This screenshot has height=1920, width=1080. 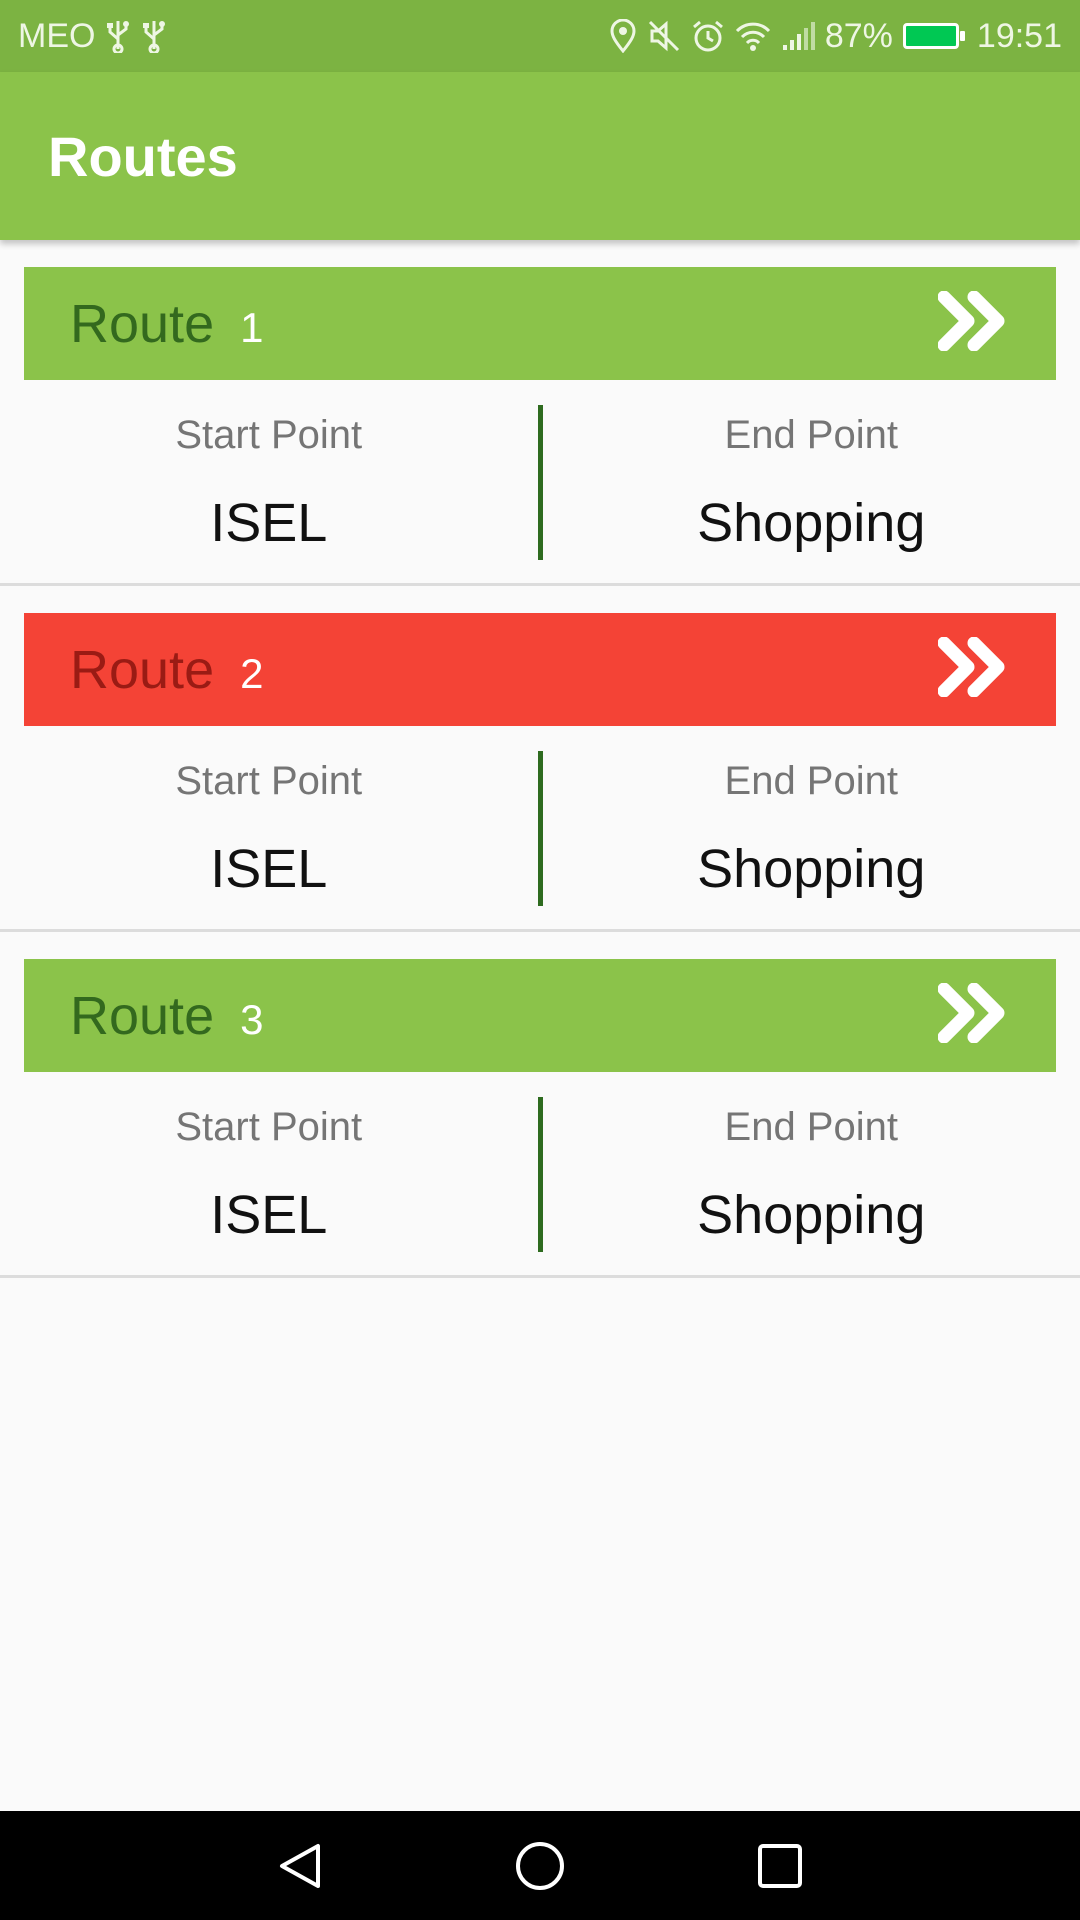 I want to click on back-icon, so click(x=300, y=1865).